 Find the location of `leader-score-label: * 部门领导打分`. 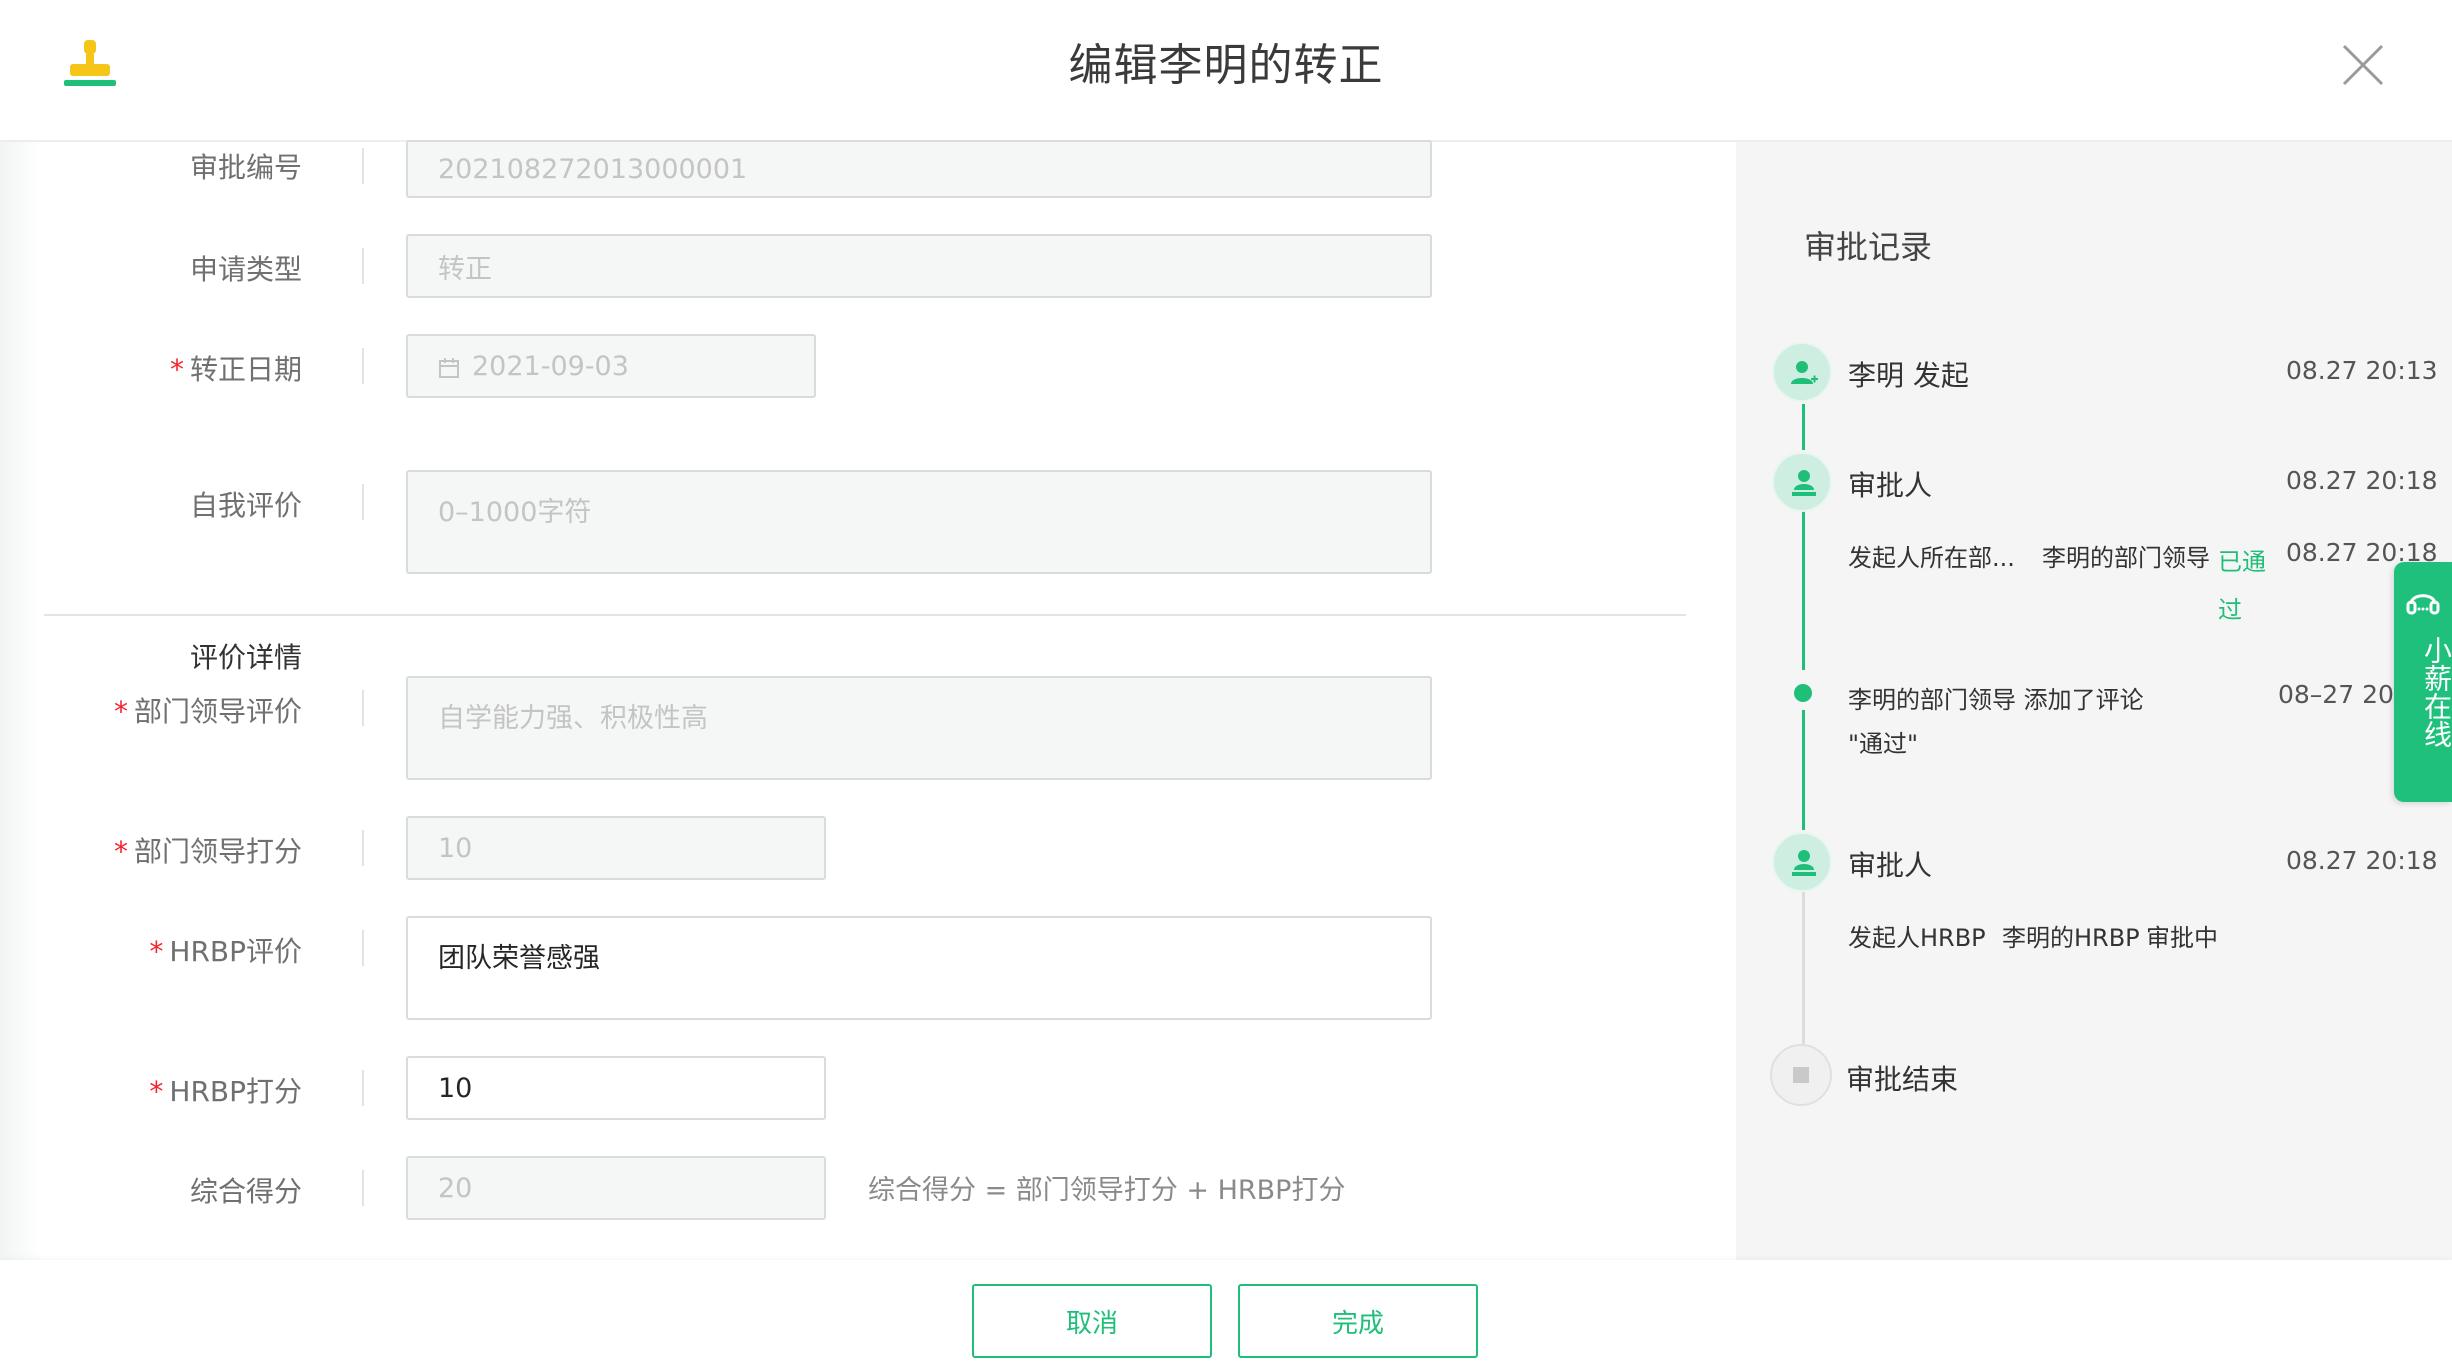

leader-score-label: * 部门领导打分 is located at coordinates (151, 850).